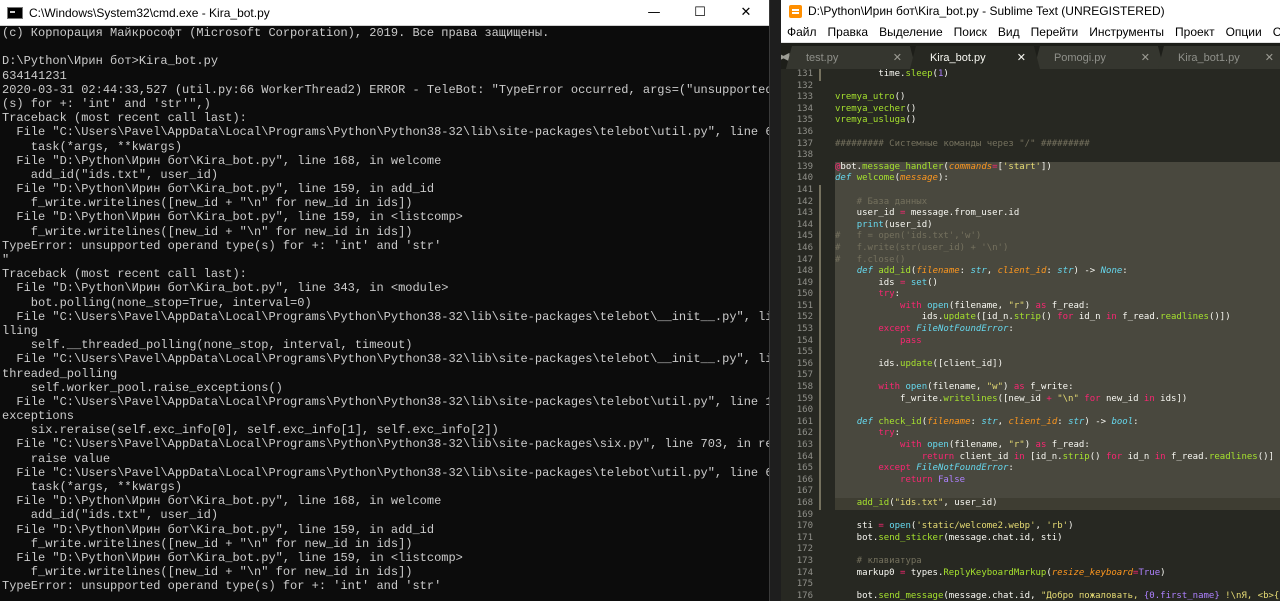  I want to click on code-line: 165 except FileNotFoundError:, so click(1030, 469).